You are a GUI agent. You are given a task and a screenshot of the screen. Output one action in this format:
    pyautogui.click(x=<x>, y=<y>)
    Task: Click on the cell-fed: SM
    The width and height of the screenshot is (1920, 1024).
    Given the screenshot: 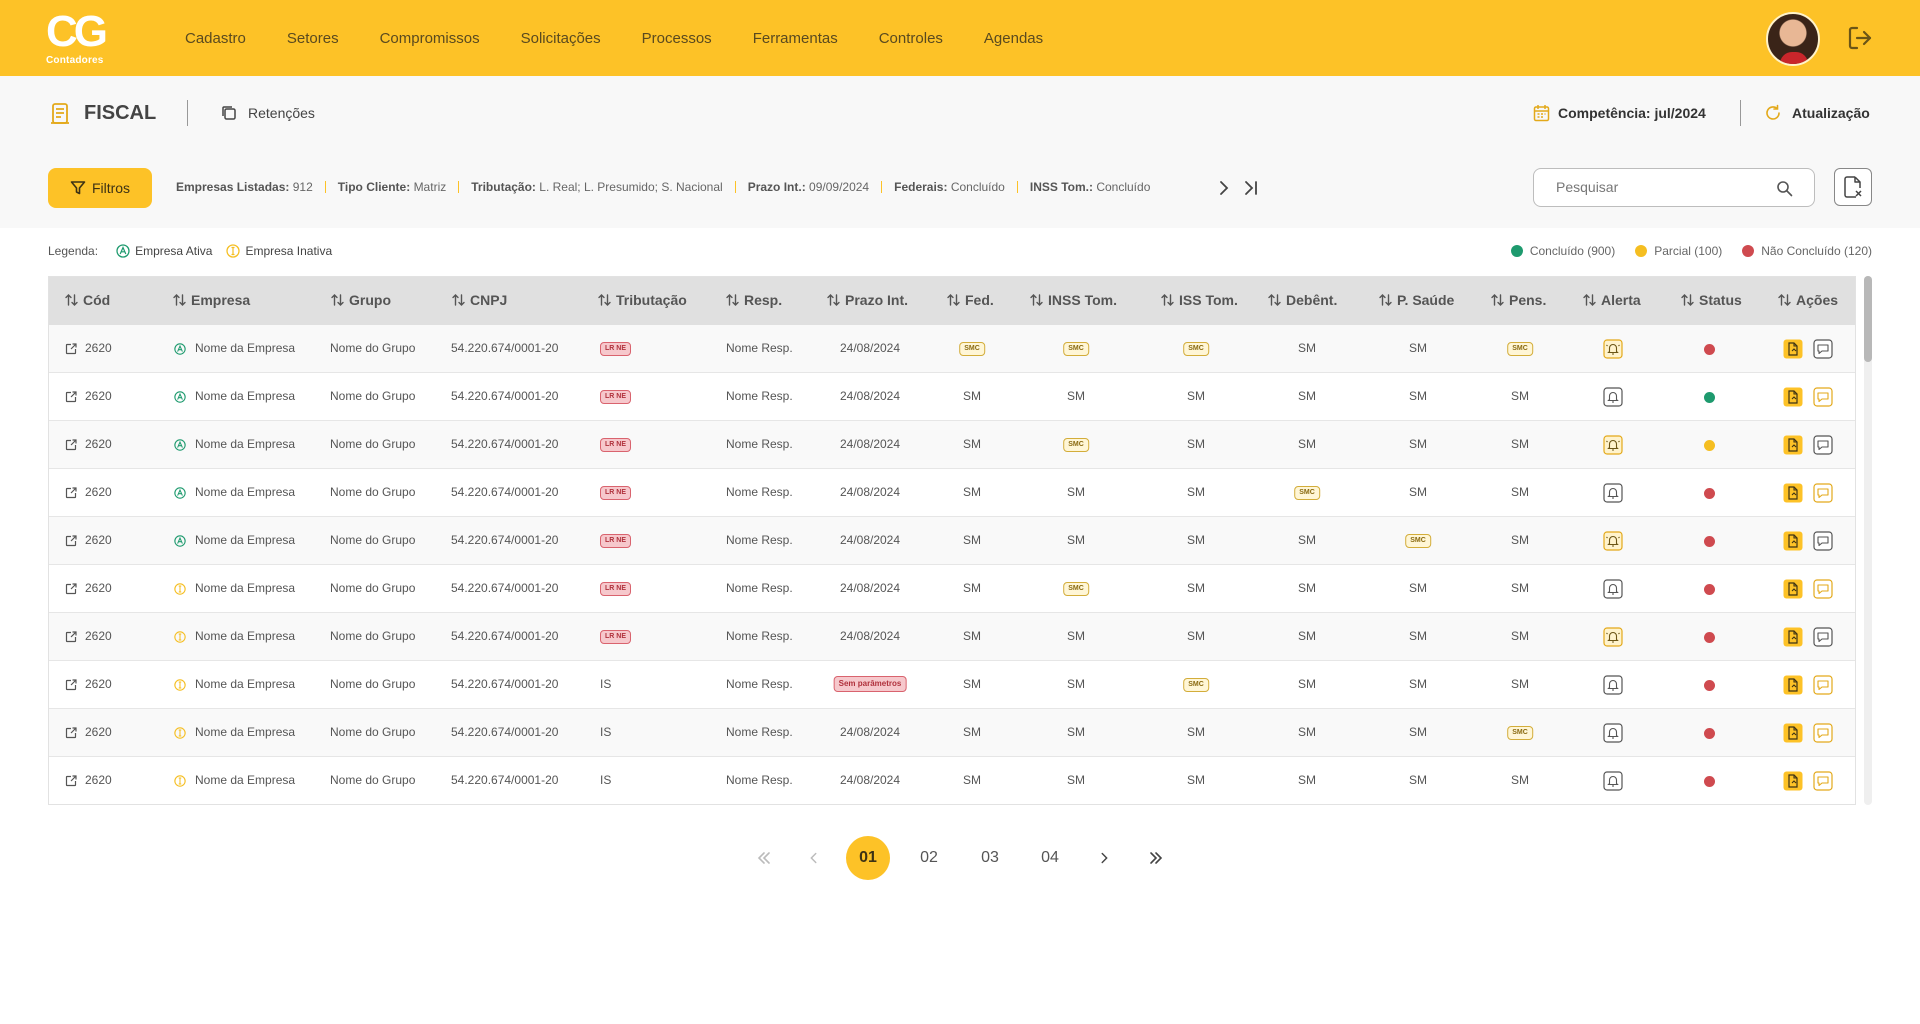 What is the action you would take?
    pyautogui.click(x=972, y=780)
    